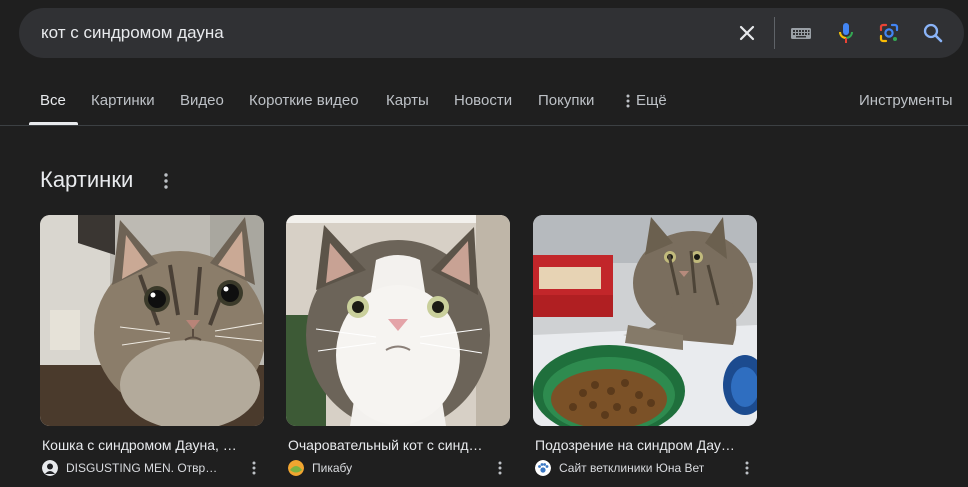  What do you see at coordinates (906, 104) in the screenshot?
I see `tools-button: Инструменты` at bounding box center [906, 104].